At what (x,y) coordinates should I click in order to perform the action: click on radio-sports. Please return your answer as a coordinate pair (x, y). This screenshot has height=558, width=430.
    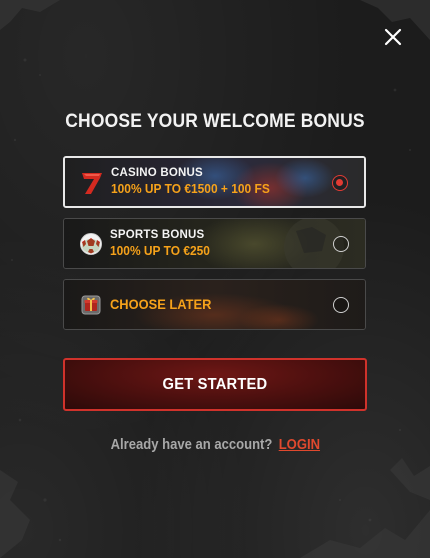
    Looking at the image, I should click on (341, 244).